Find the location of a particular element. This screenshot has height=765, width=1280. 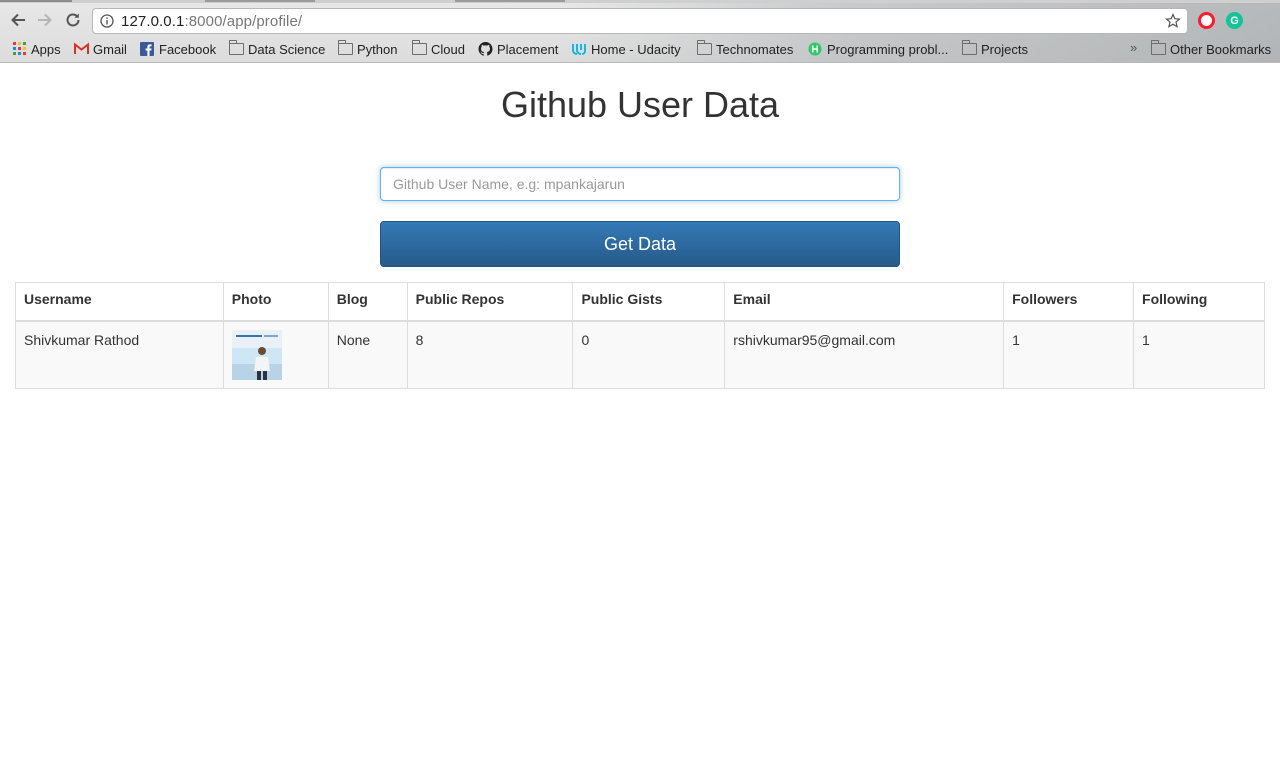

bookmark-other-bookmarks: Other Bookmarks is located at coordinates (1211, 49).